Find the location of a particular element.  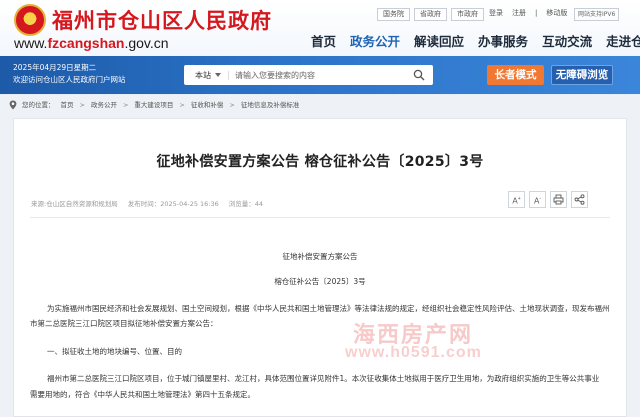

util-links: 登录 注册 | 移动版 is located at coordinates (528, 13).